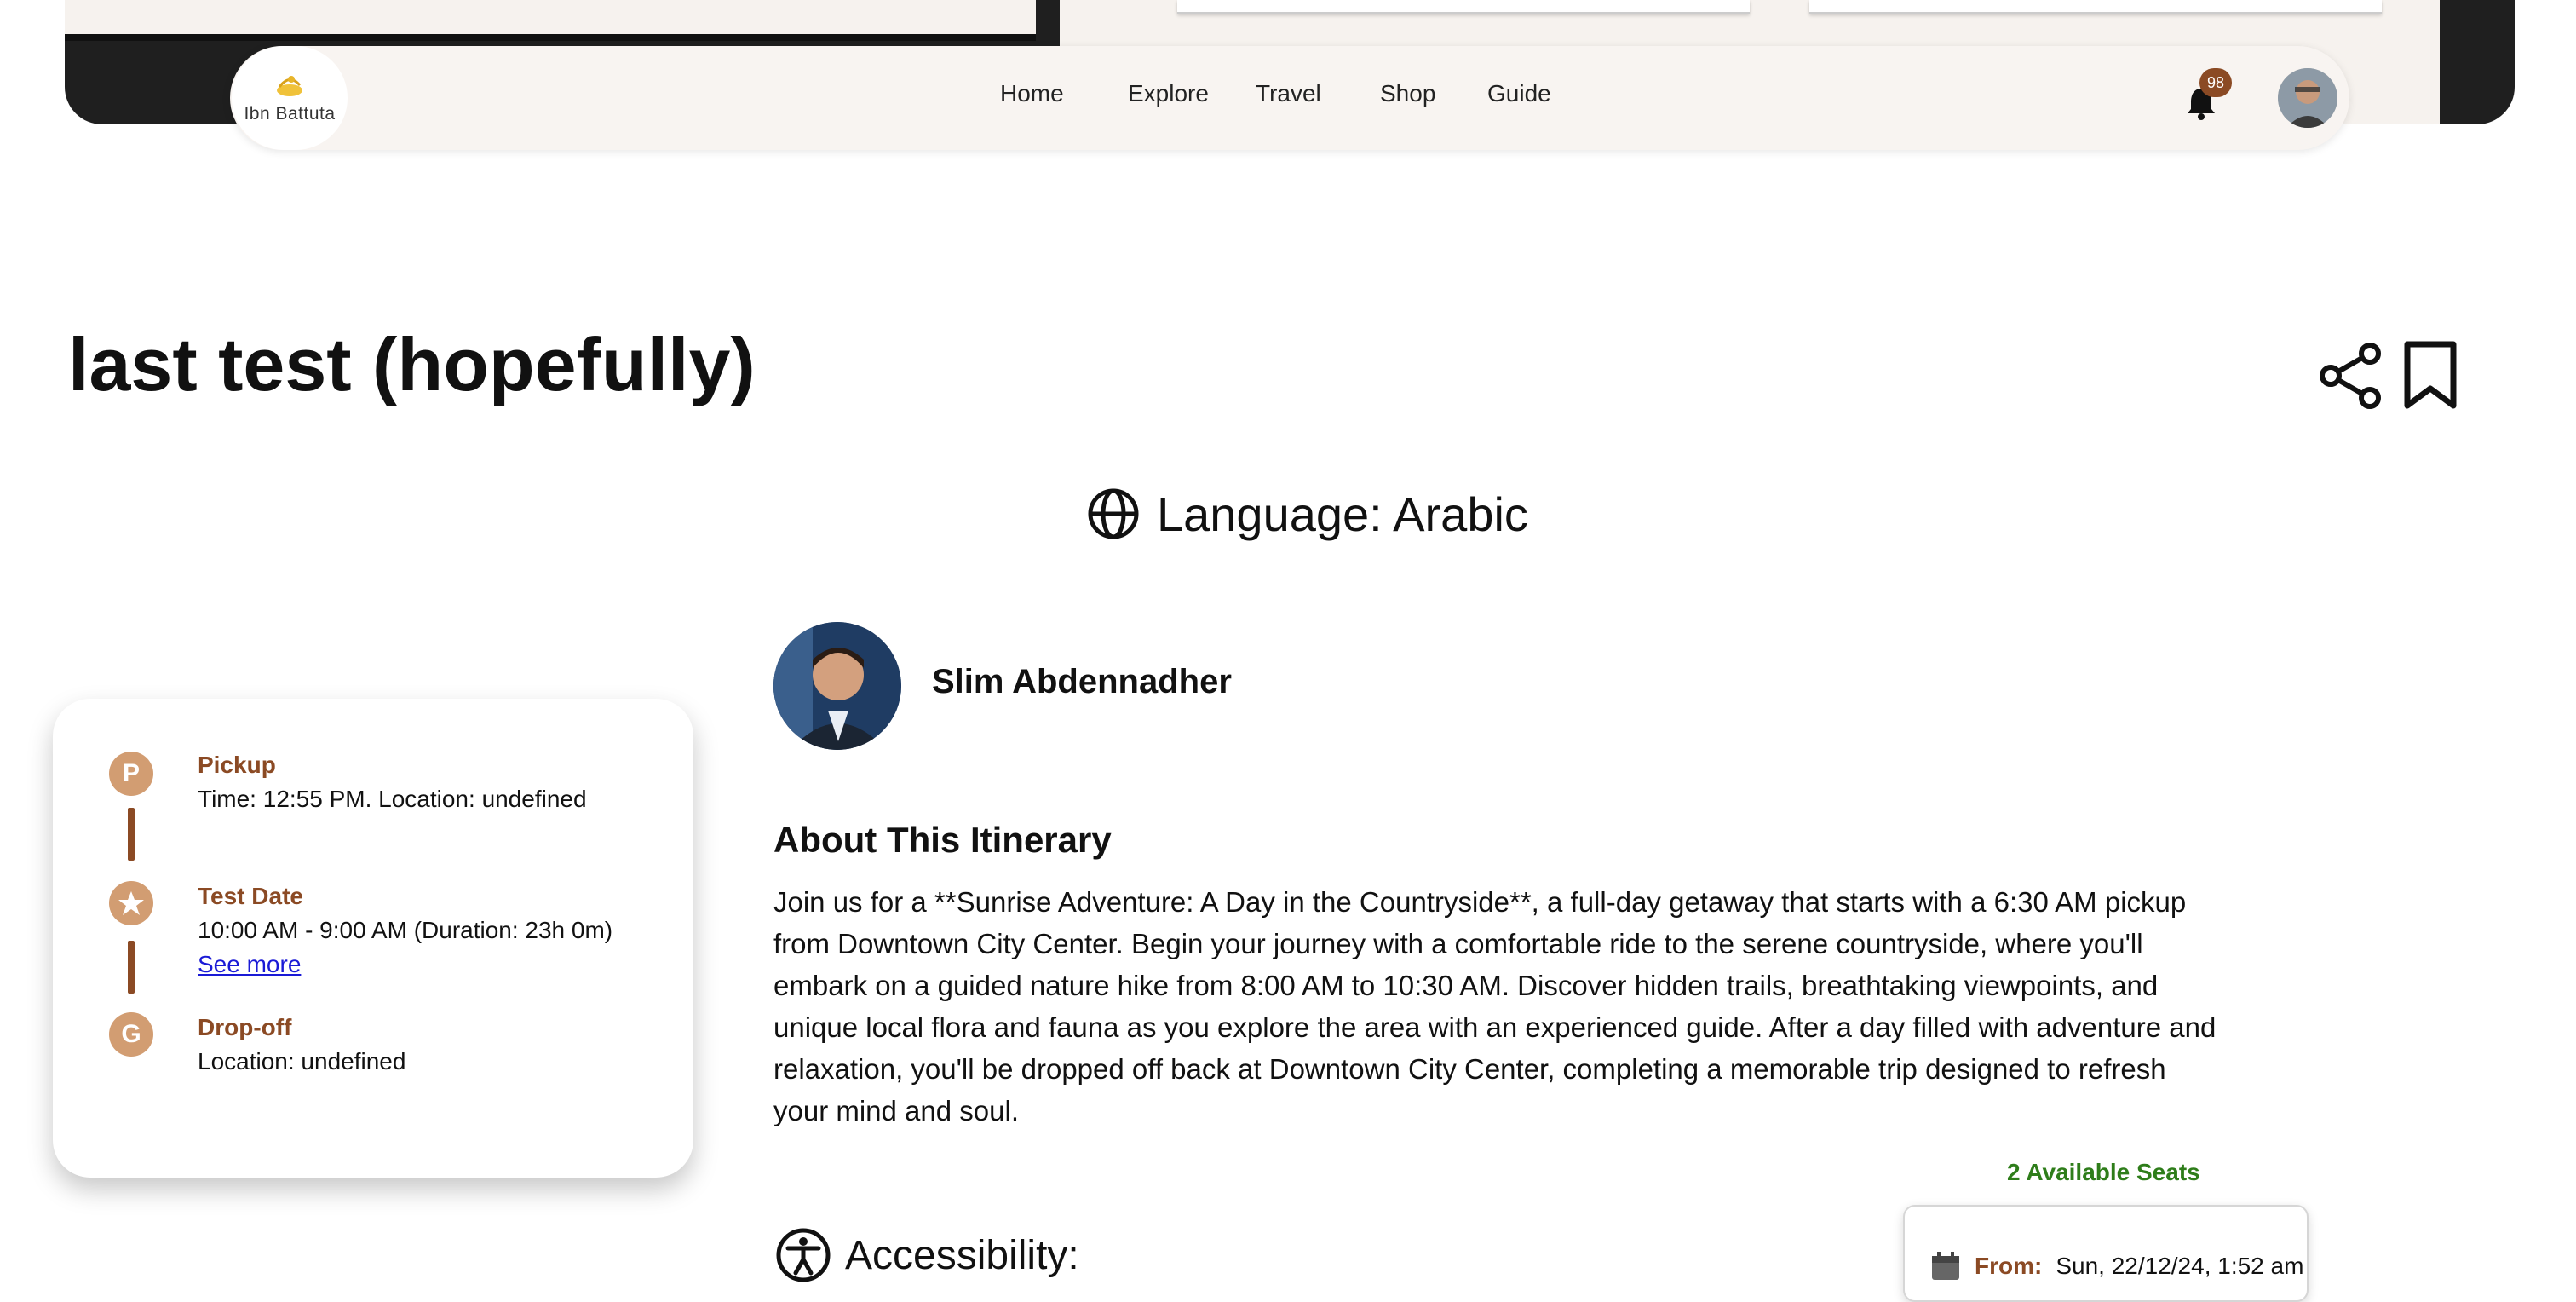 The image size is (2576, 1302). Describe the element at coordinates (290, 86) in the screenshot. I see `logo-mark-icon` at that location.